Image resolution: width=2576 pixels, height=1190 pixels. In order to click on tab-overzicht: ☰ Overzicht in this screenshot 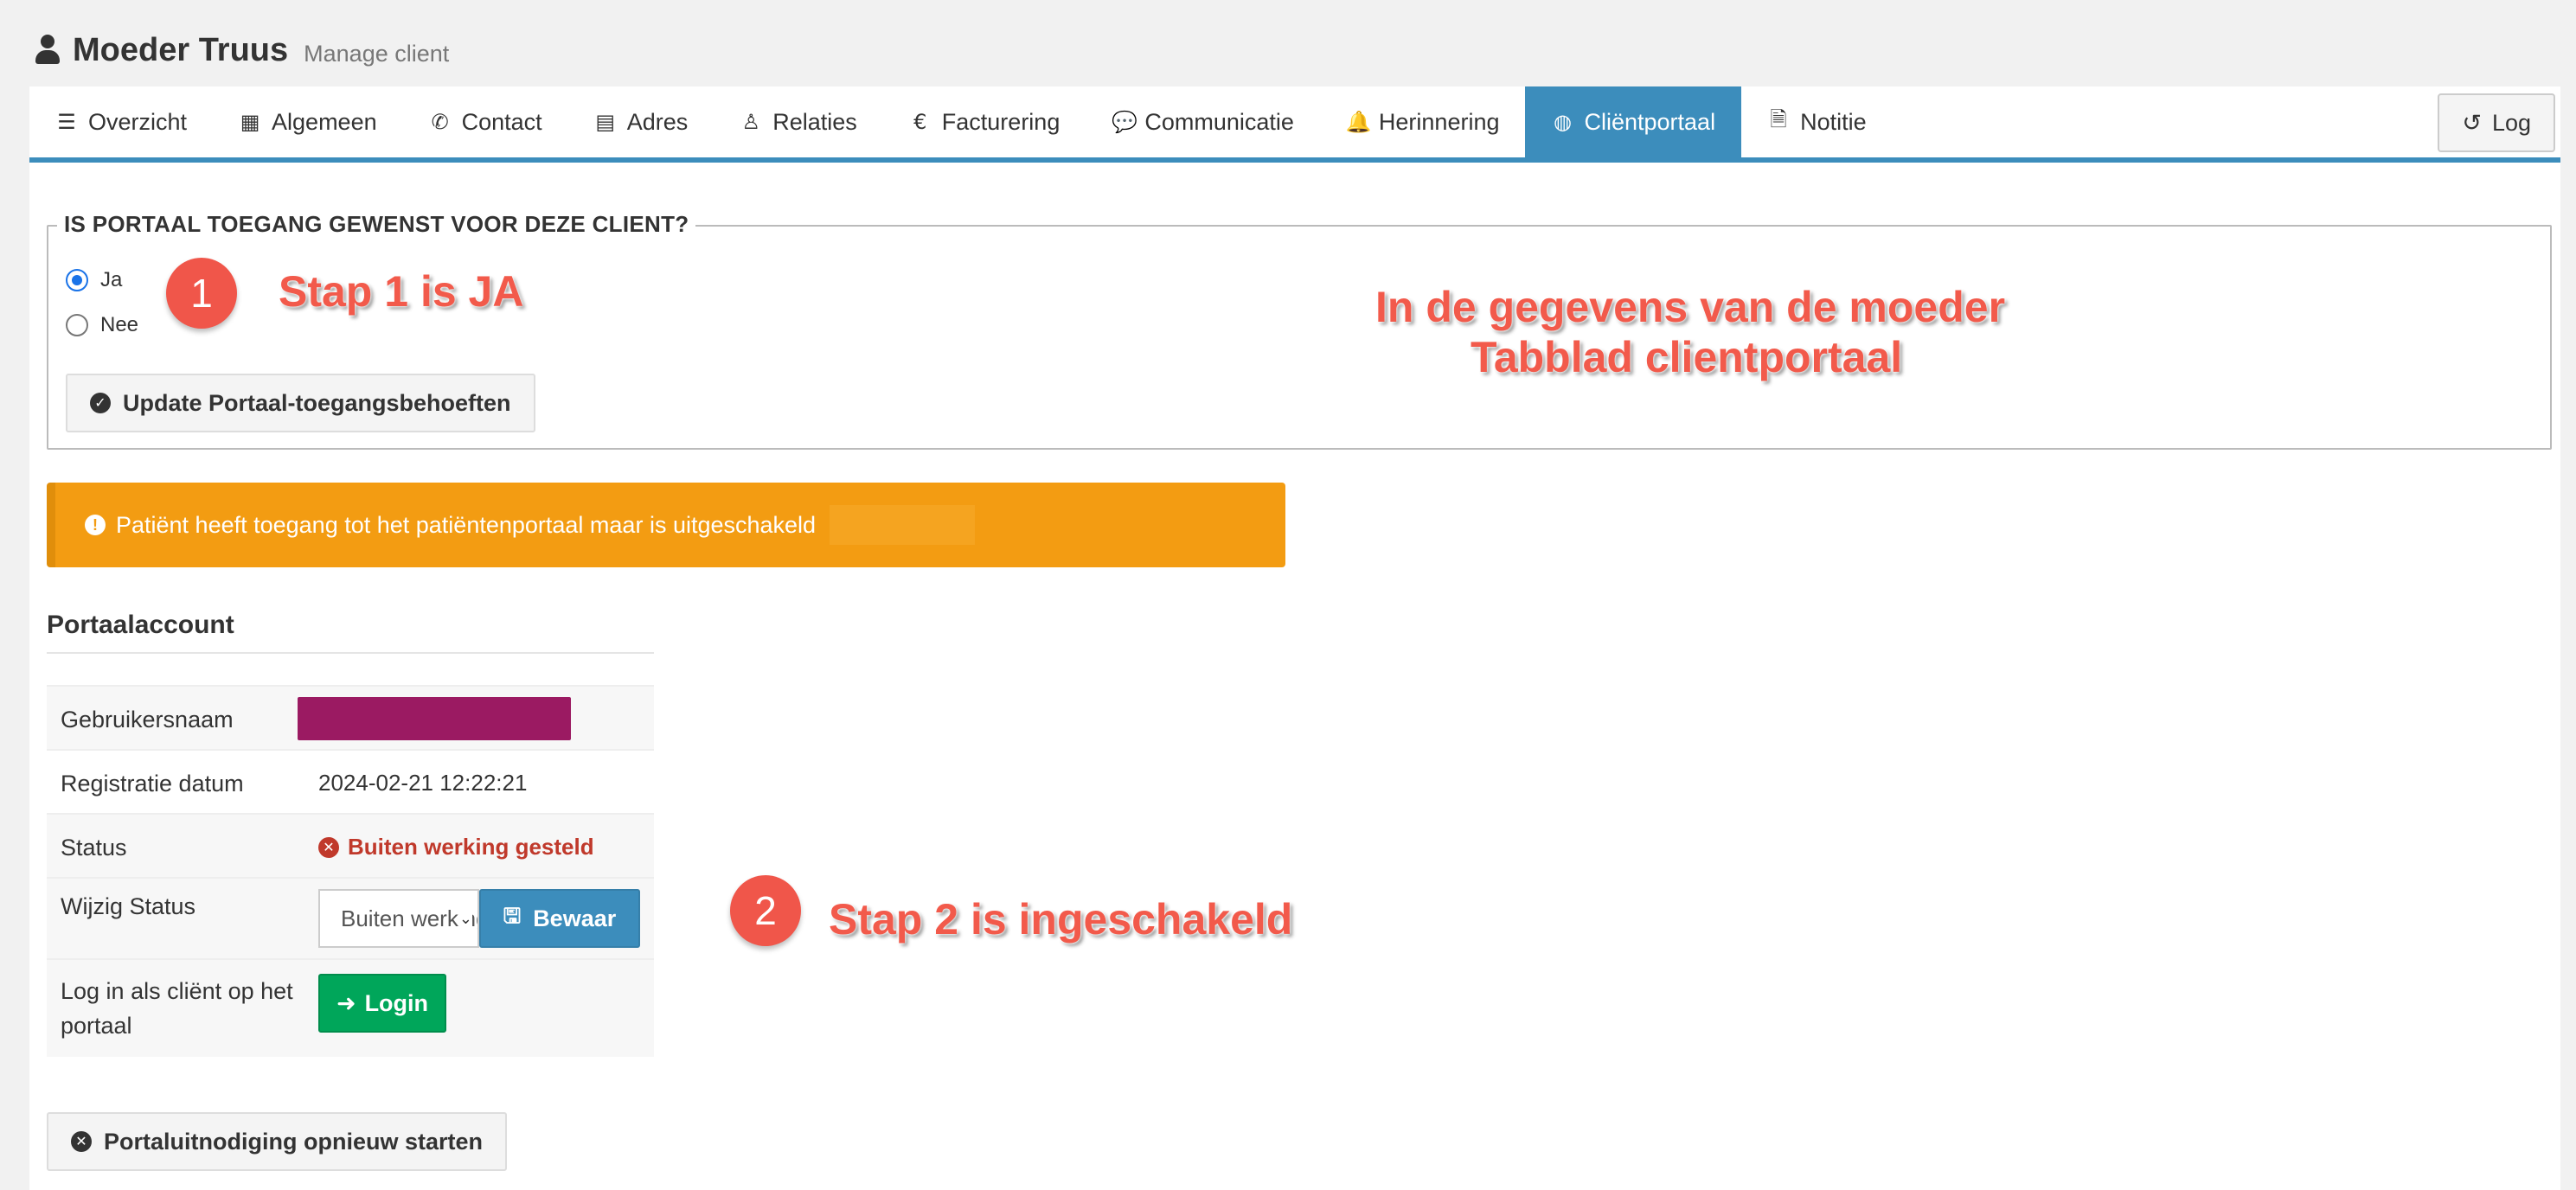, I will do `click(121, 122)`.